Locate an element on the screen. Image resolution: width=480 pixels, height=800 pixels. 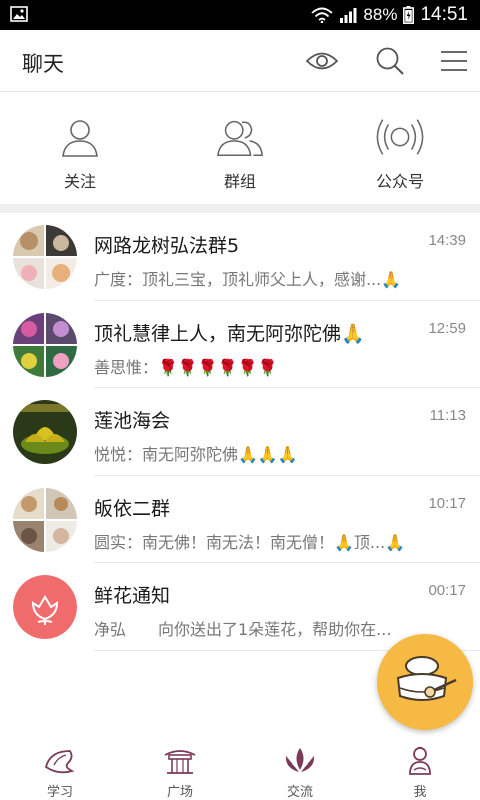
search-icon is located at coordinates (390, 61).